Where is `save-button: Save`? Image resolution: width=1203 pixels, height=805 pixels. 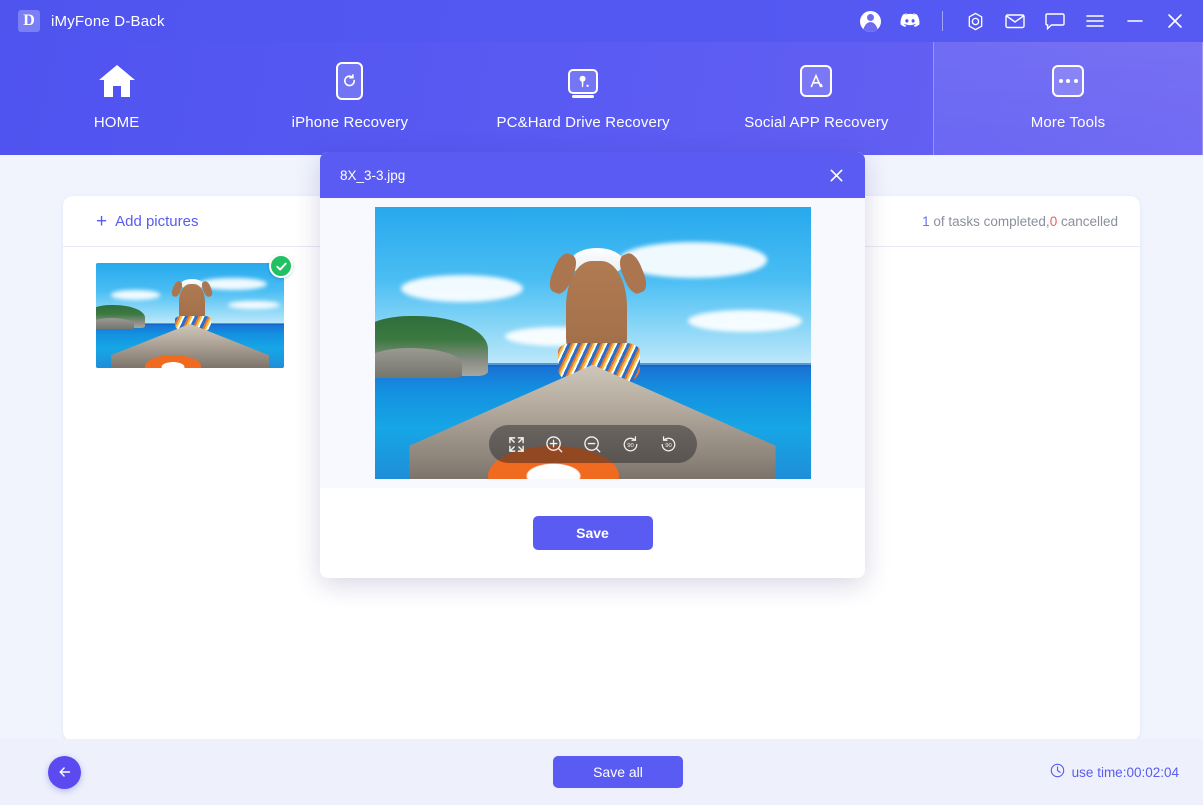
save-button: Save is located at coordinates (592, 533).